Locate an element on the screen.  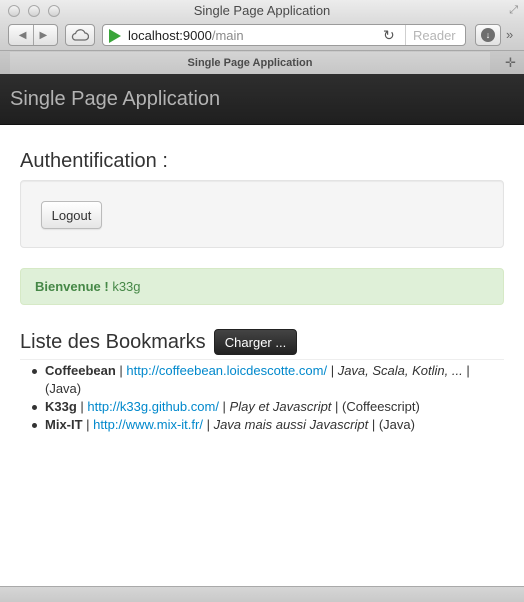
browser-toolbar: ◀ ▶ localhost:9000/main ↻ Reader ↓ » is located at coordinates (262, 36).